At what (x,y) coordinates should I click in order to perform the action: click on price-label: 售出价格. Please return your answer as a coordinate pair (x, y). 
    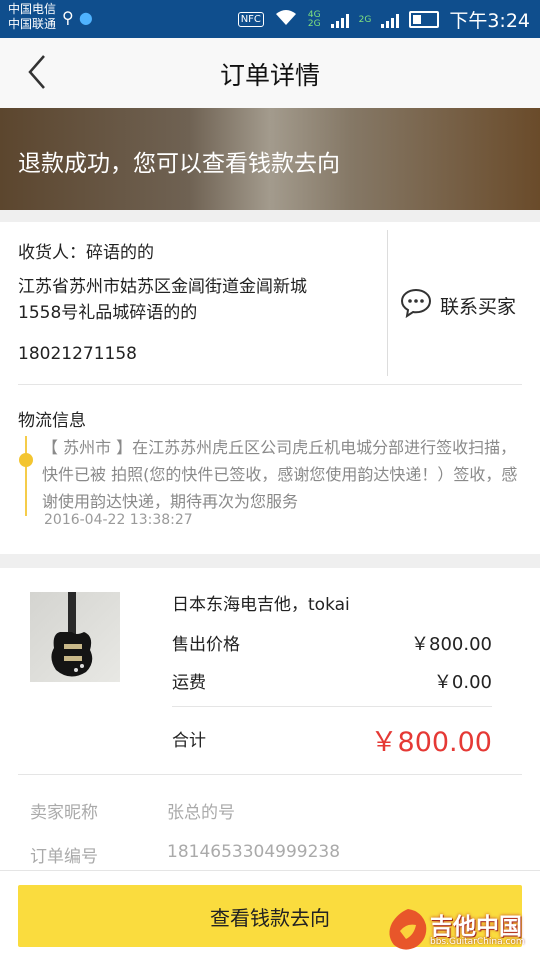
    Looking at the image, I should click on (206, 645).